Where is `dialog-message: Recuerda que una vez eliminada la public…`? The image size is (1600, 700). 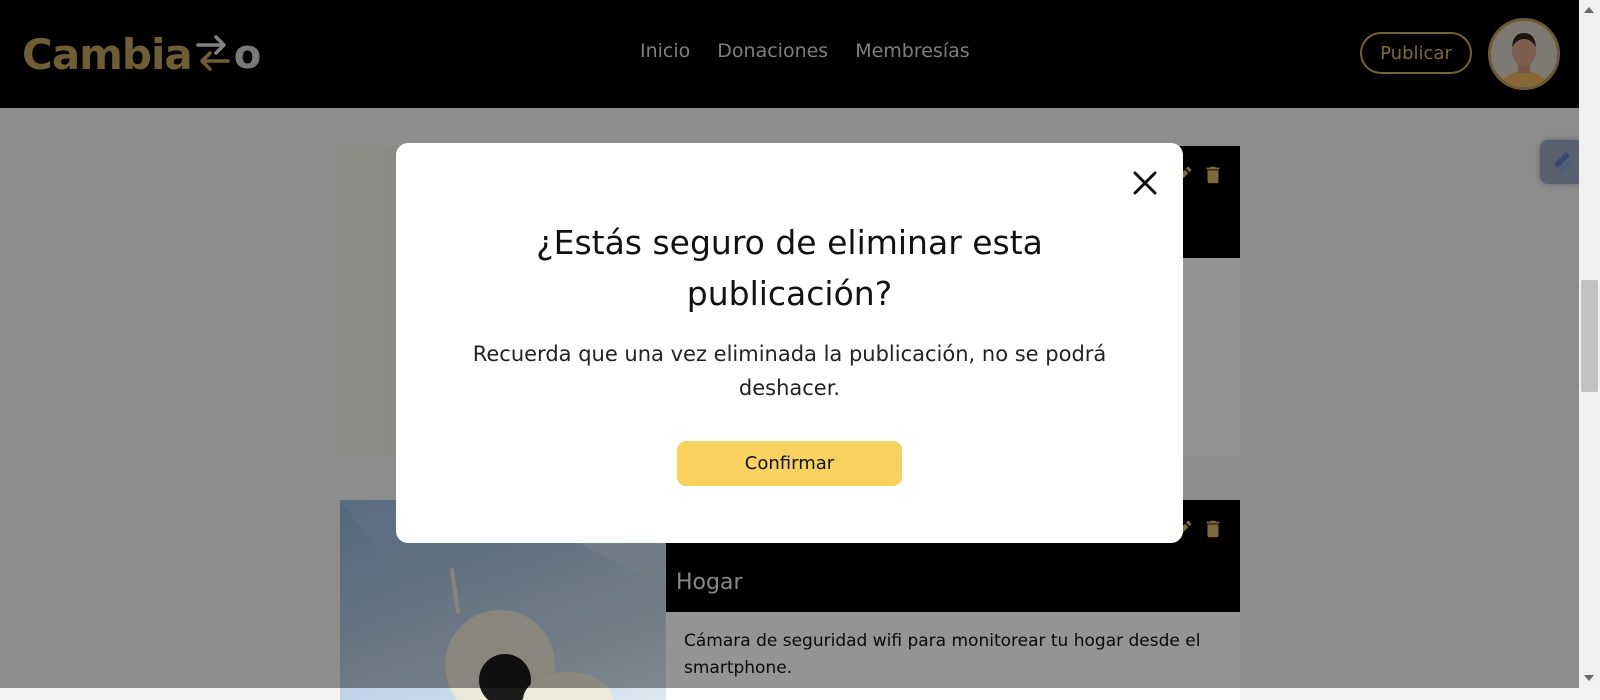
dialog-message: Recuerda que una vez eliminada la public… is located at coordinates (789, 371).